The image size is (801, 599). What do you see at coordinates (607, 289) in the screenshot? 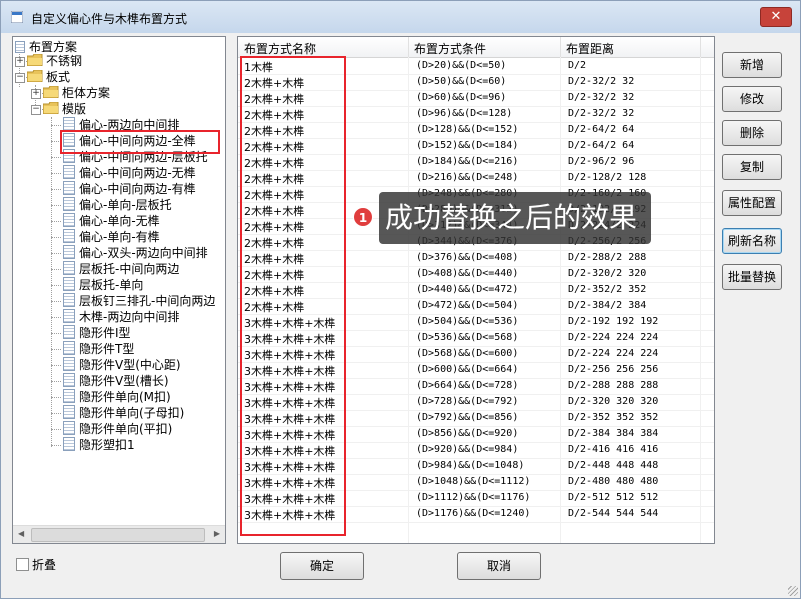
I see `cell-distance: D/2-352/2 352` at bounding box center [607, 289].